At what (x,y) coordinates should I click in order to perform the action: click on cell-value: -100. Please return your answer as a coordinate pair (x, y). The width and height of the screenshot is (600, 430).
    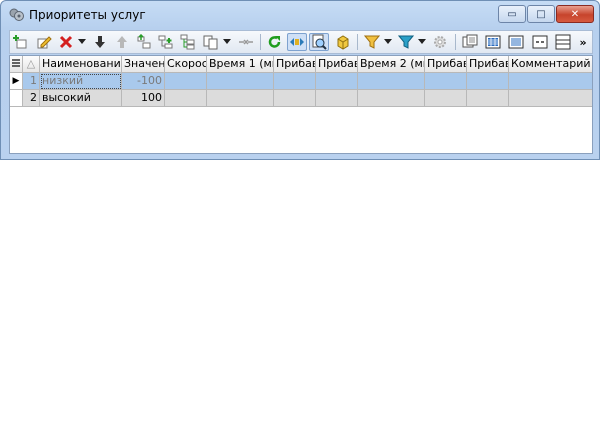
    Looking at the image, I should click on (143, 81).